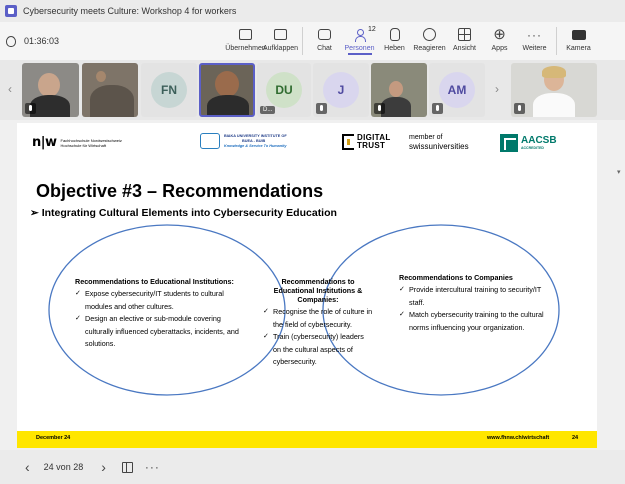 The image size is (625, 484). What do you see at coordinates (312, 467) in the screenshot?
I see `presentation-controls: ‹ 24 von 28 › ···` at bounding box center [312, 467].